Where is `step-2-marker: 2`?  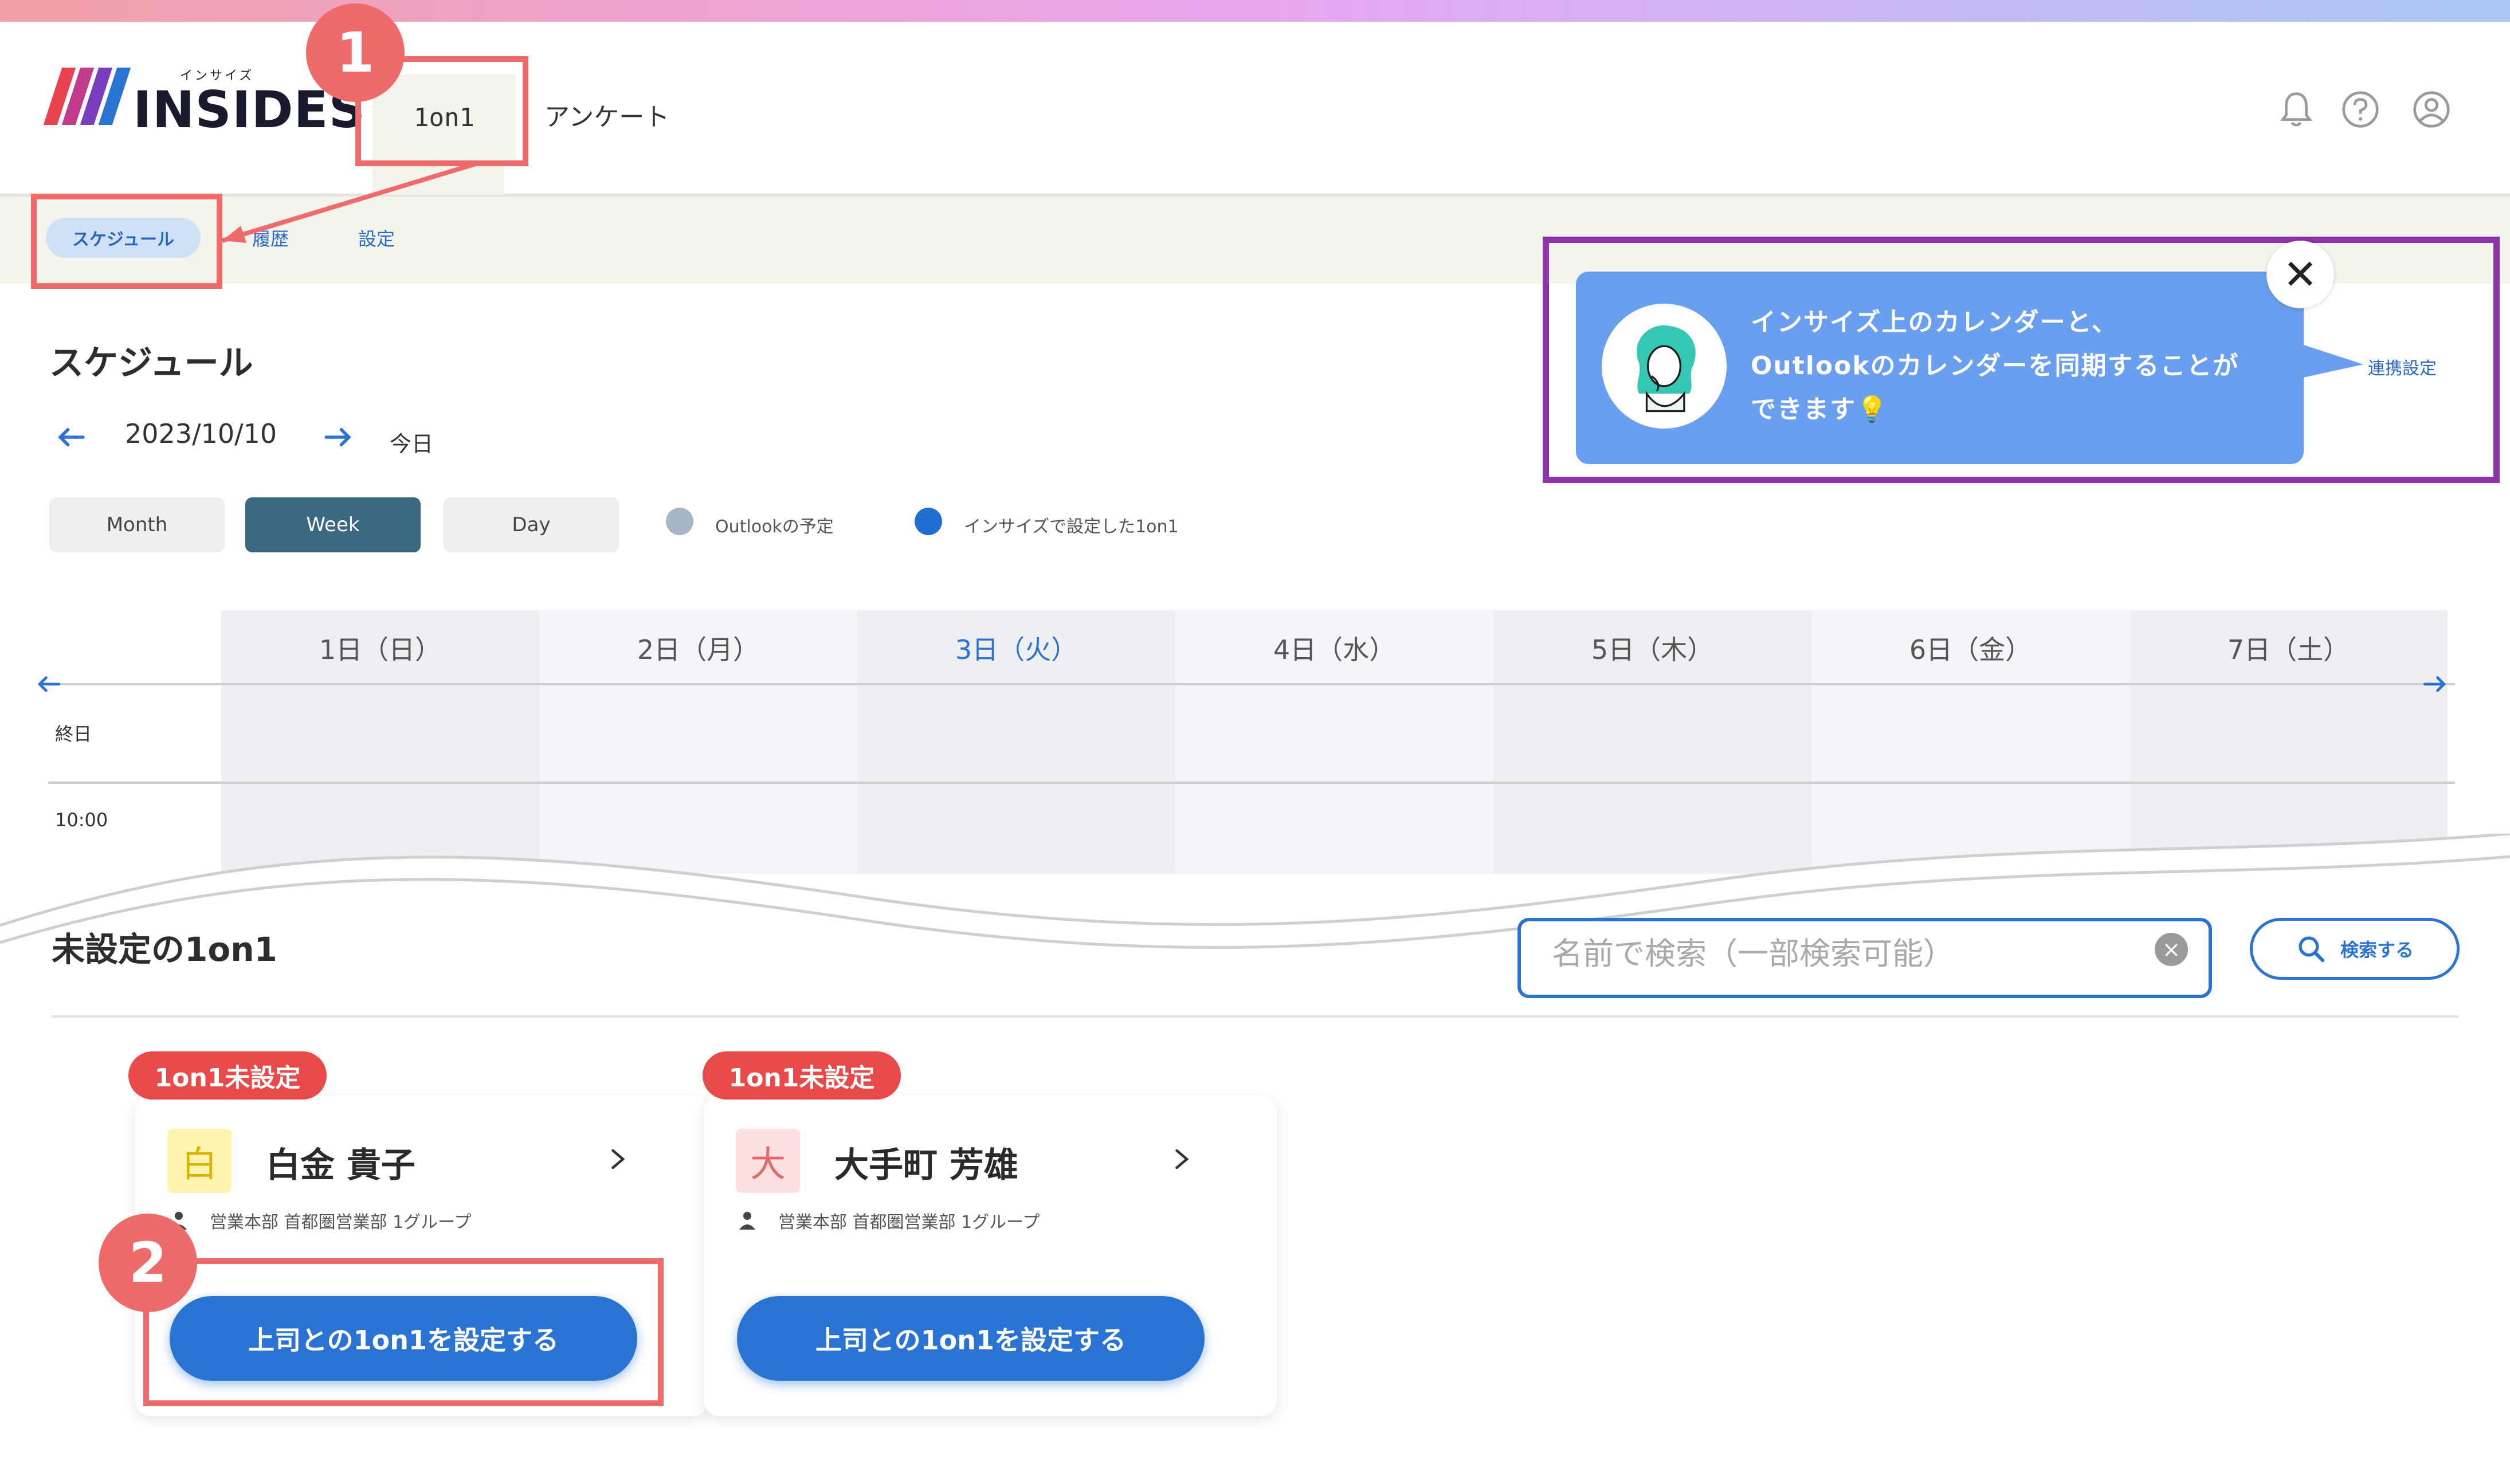 step-2-marker: 2 is located at coordinates (148, 1263).